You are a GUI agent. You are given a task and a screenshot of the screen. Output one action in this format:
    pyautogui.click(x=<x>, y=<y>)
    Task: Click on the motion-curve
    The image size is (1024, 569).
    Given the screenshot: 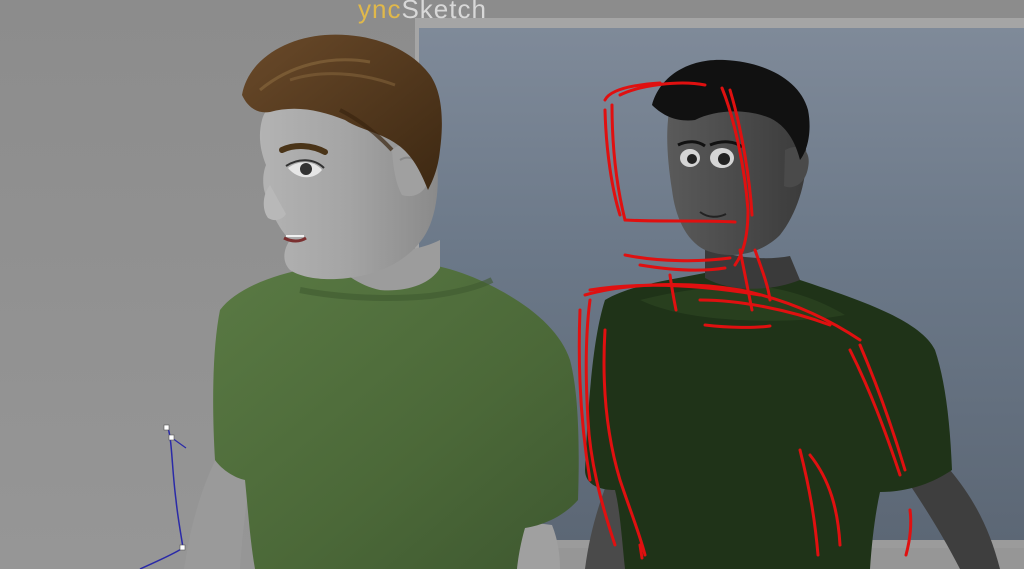 What is the action you would take?
    pyautogui.click(x=161, y=498)
    